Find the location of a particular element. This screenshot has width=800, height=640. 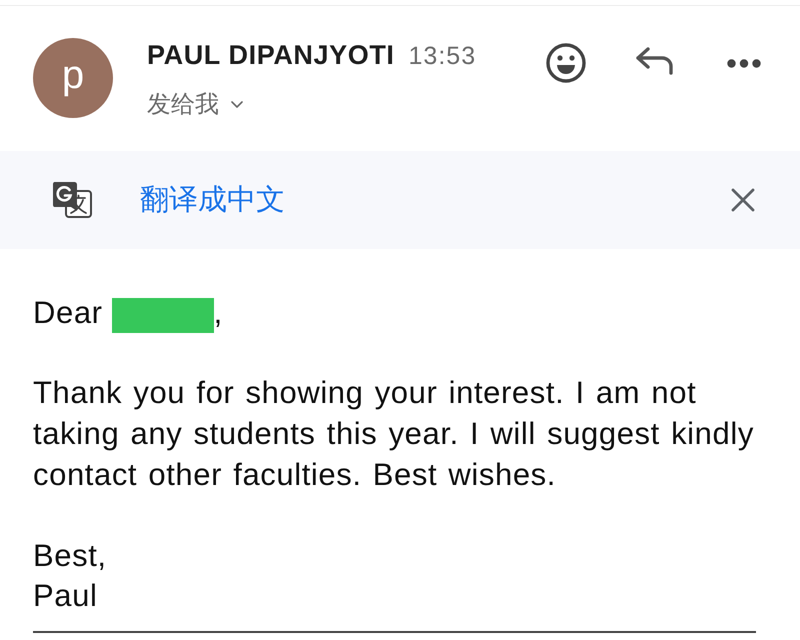

reply-icon is located at coordinates (655, 61).